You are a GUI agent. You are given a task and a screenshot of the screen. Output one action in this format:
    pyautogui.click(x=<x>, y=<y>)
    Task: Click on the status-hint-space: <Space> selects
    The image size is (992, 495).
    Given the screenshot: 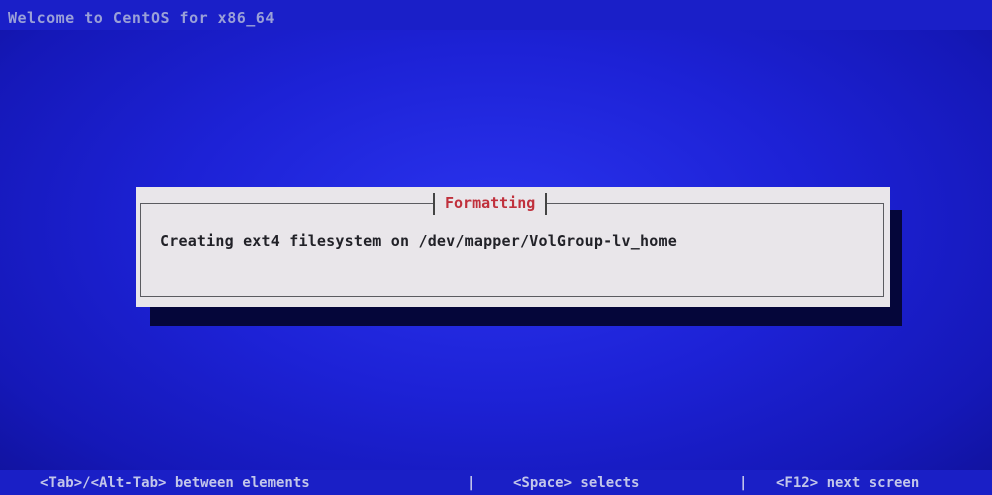 What is the action you would take?
    pyautogui.click(x=576, y=483)
    